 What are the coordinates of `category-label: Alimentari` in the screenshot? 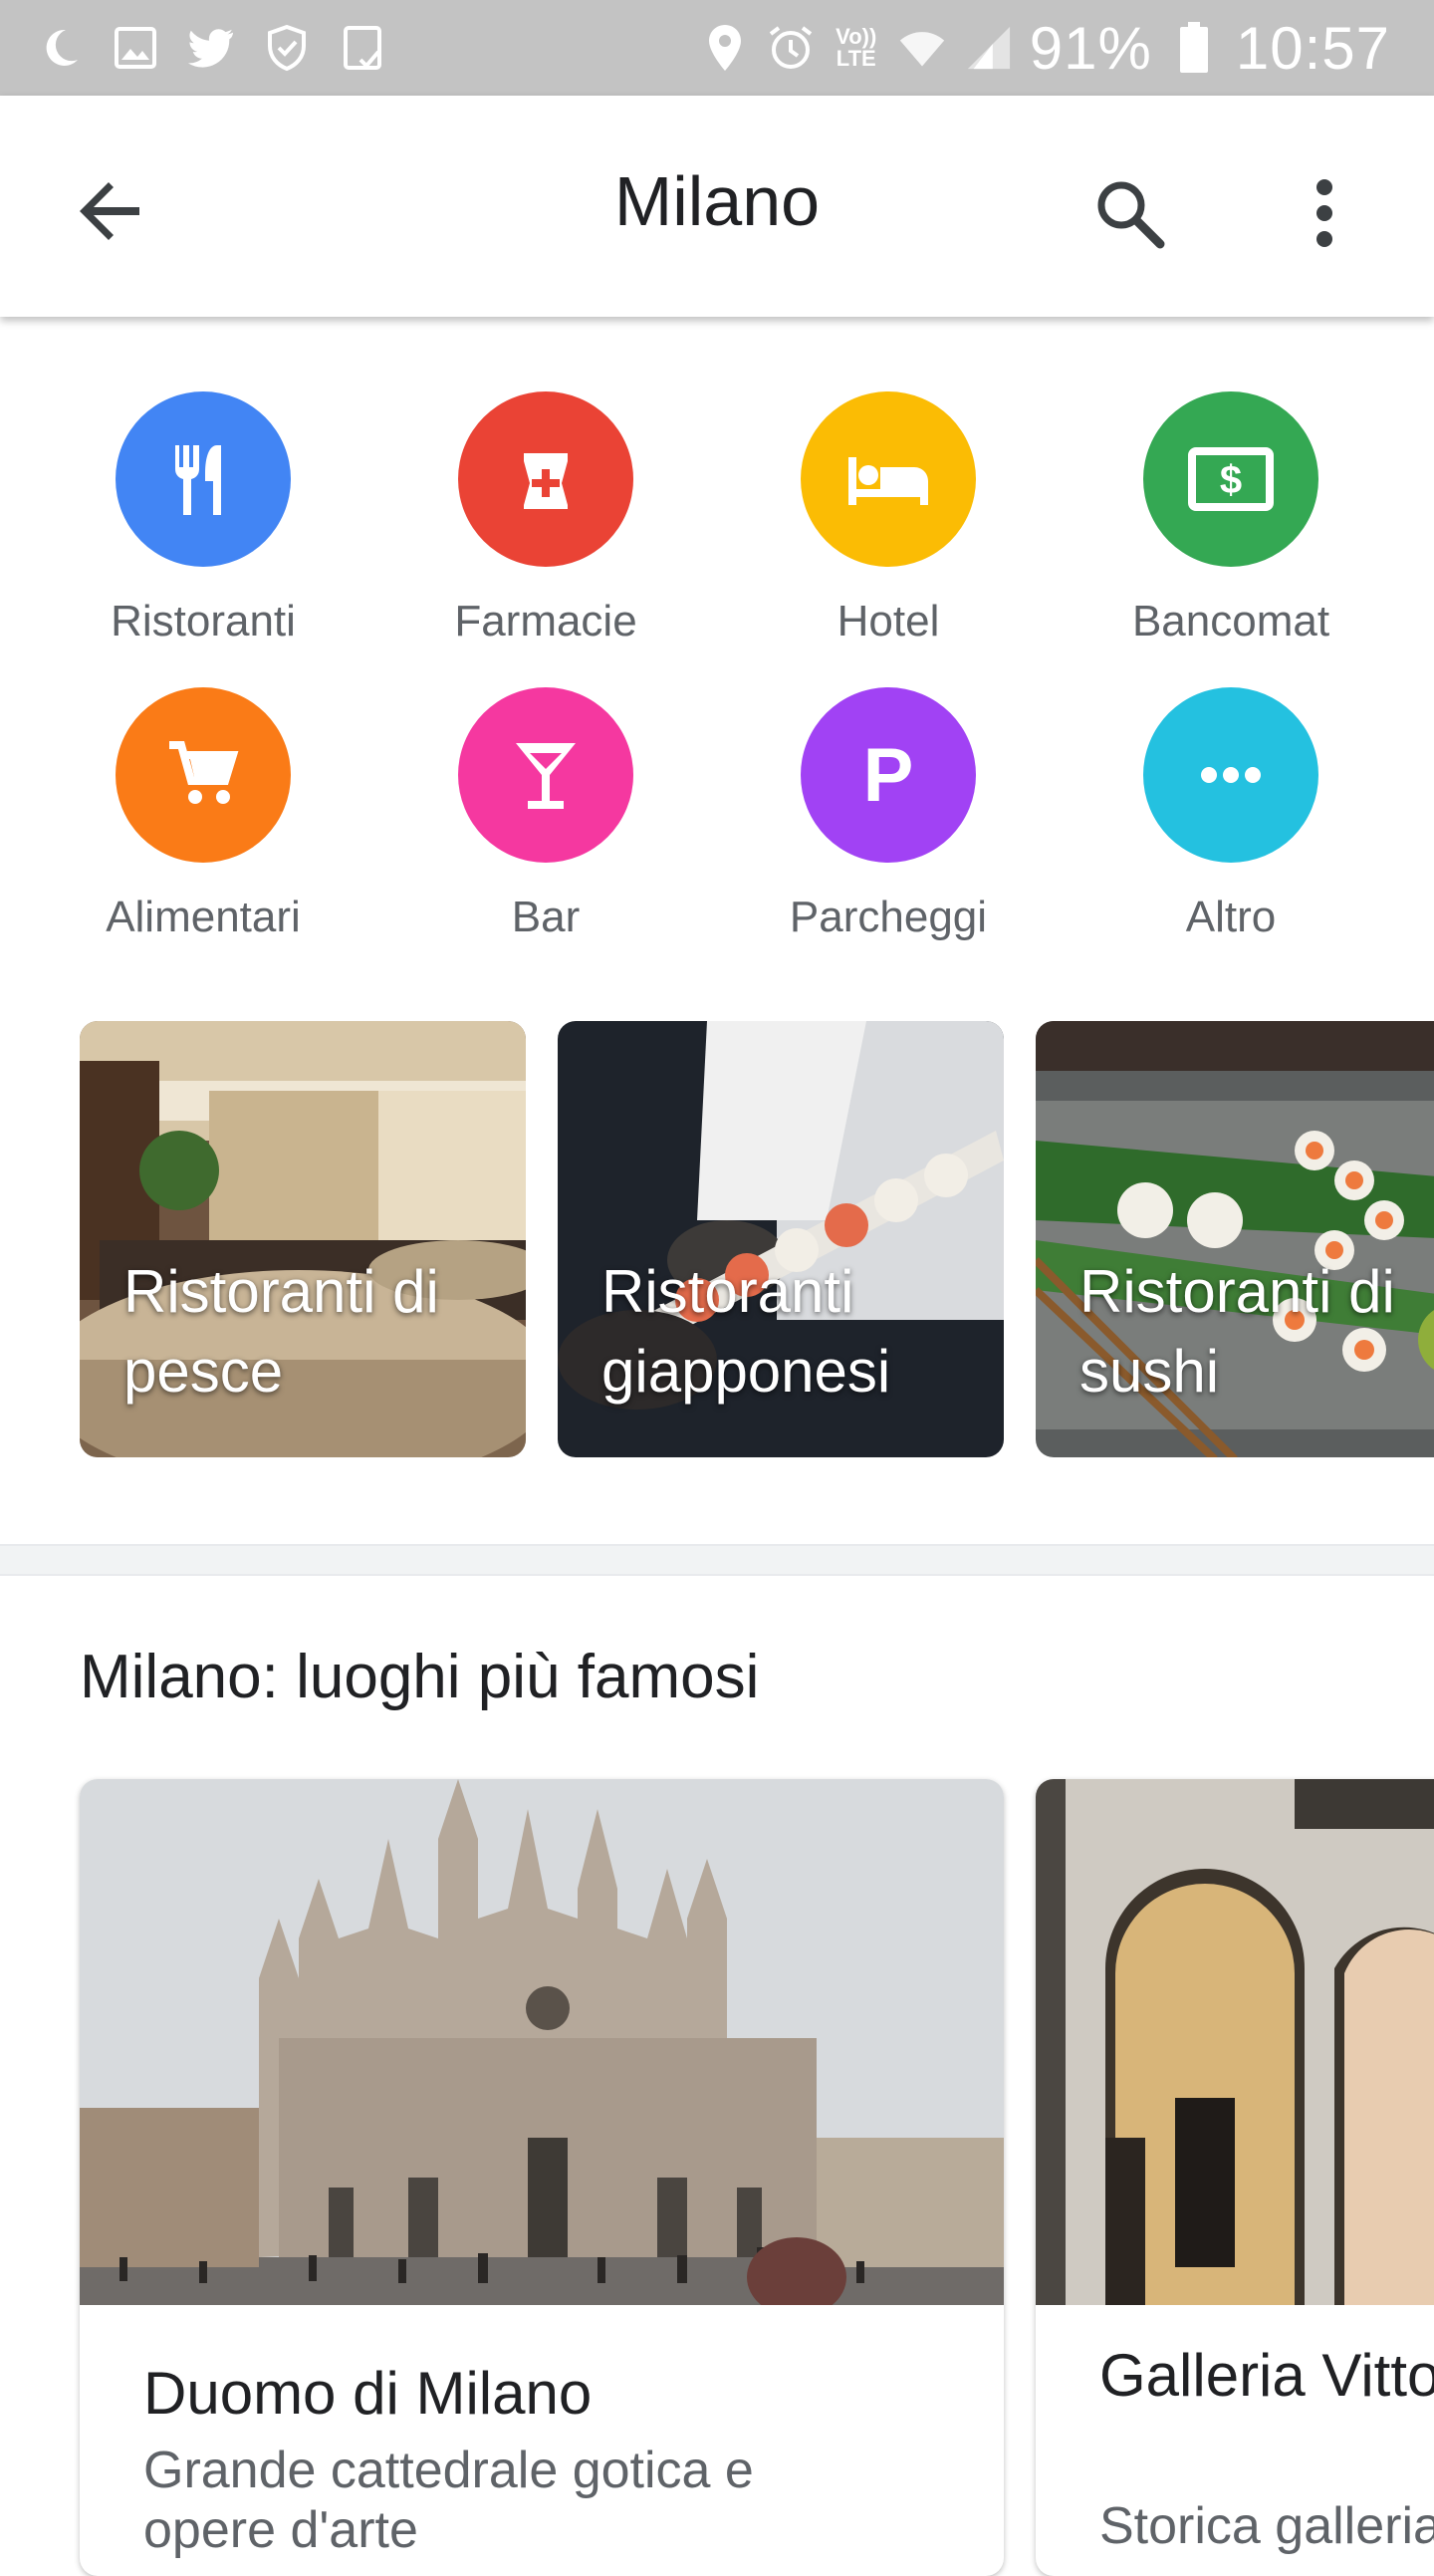 It's located at (203, 917).